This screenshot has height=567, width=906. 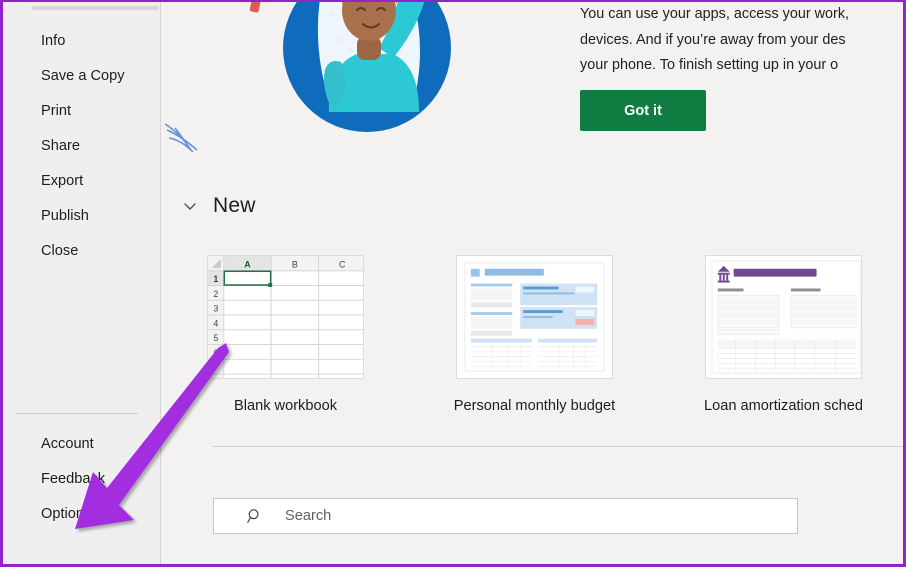 What do you see at coordinates (215, 338) in the screenshot?
I see `svg-text: 5` at bounding box center [215, 338].